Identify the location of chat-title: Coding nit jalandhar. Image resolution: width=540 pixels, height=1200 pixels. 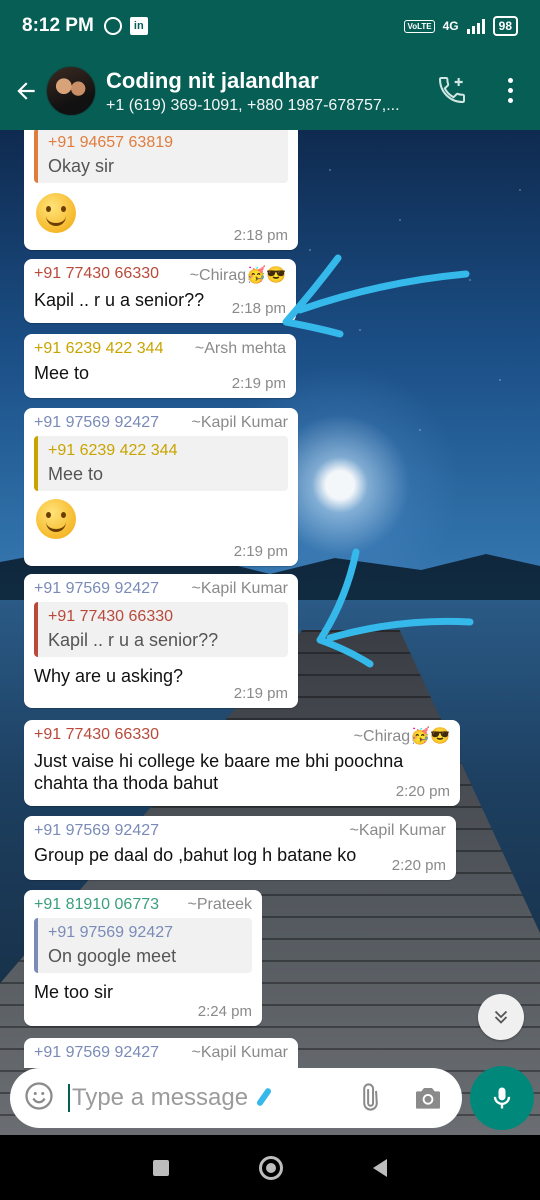
(212, 80).